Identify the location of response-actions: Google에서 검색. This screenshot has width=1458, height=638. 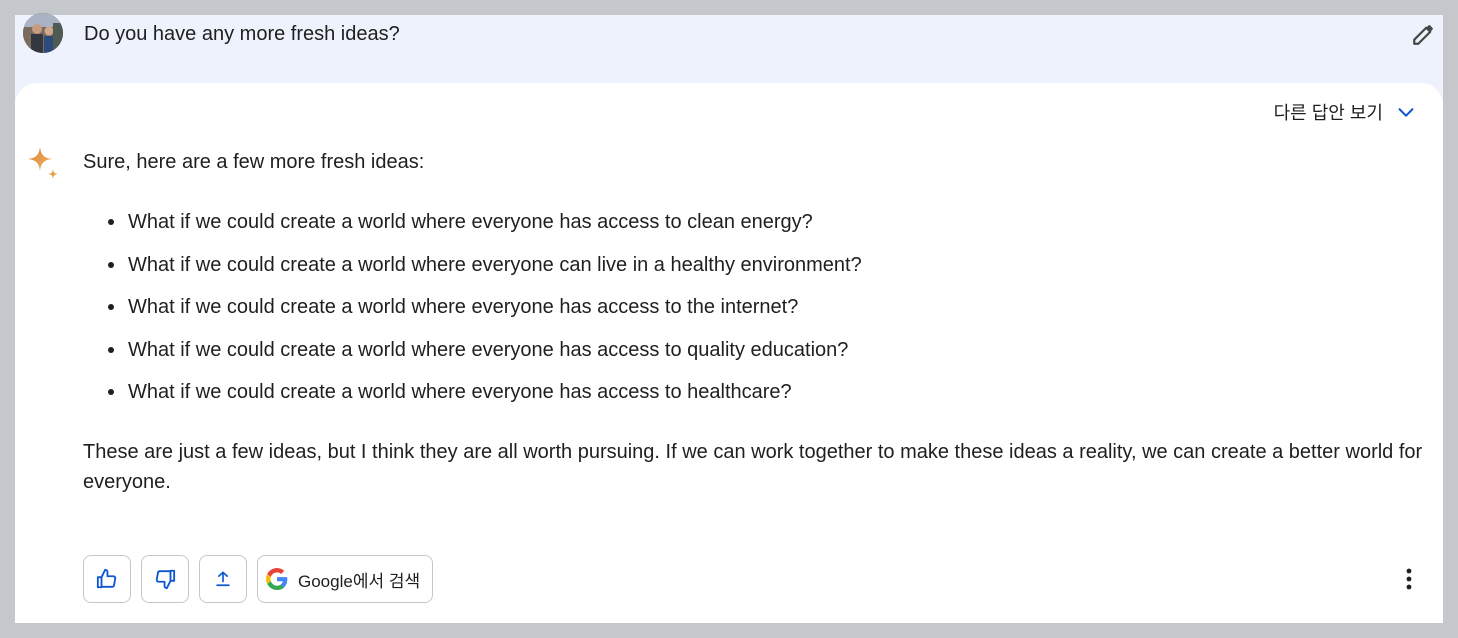
(258, 580).